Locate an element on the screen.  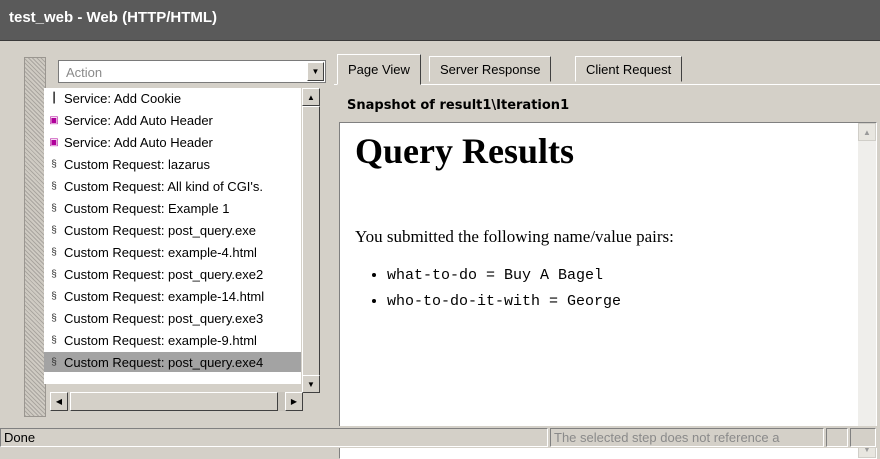
window-title: test_web - Web (HTTP/HTML) is located at coordinates (113, 17).